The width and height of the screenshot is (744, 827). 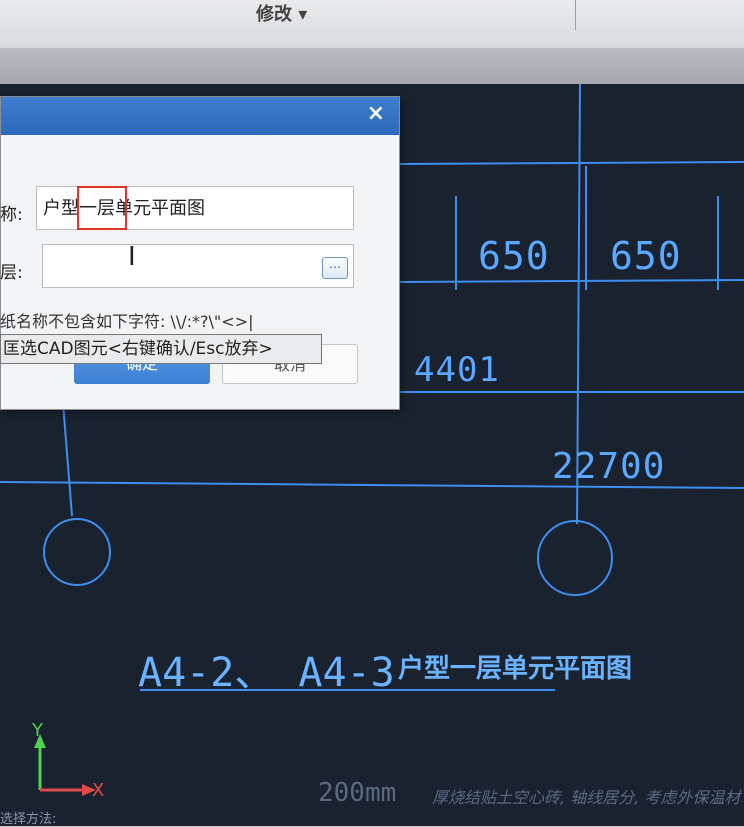 I want to click on dim-650-b: 650, so click(x=646, y=256).